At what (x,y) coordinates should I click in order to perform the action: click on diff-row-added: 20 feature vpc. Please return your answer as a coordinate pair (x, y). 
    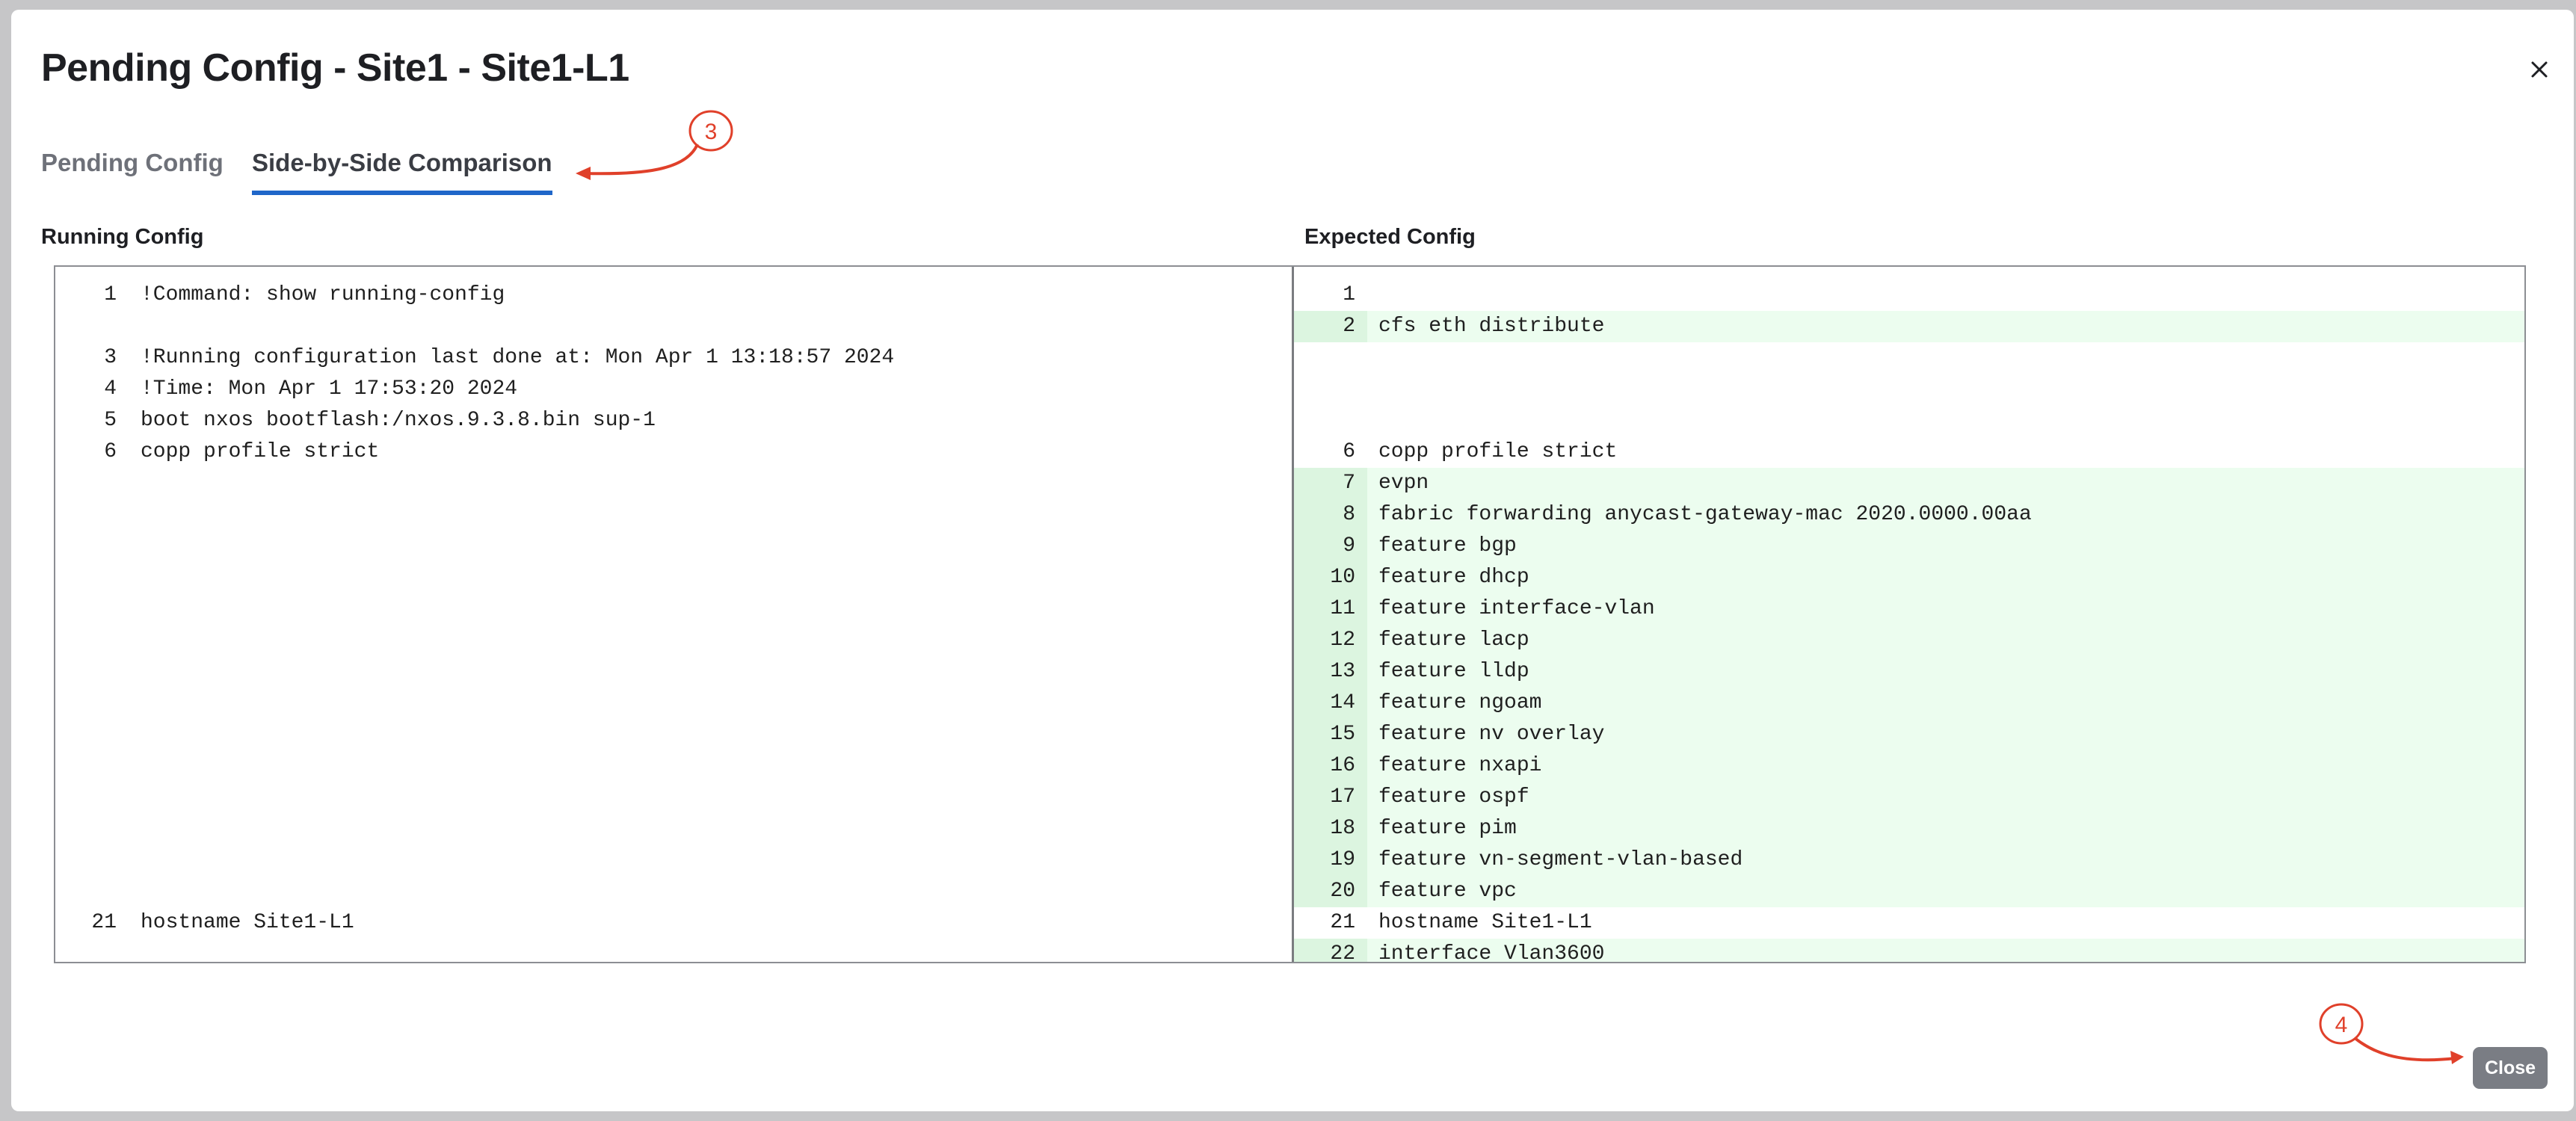
    Looking at the image, I should click on (1909, 891).